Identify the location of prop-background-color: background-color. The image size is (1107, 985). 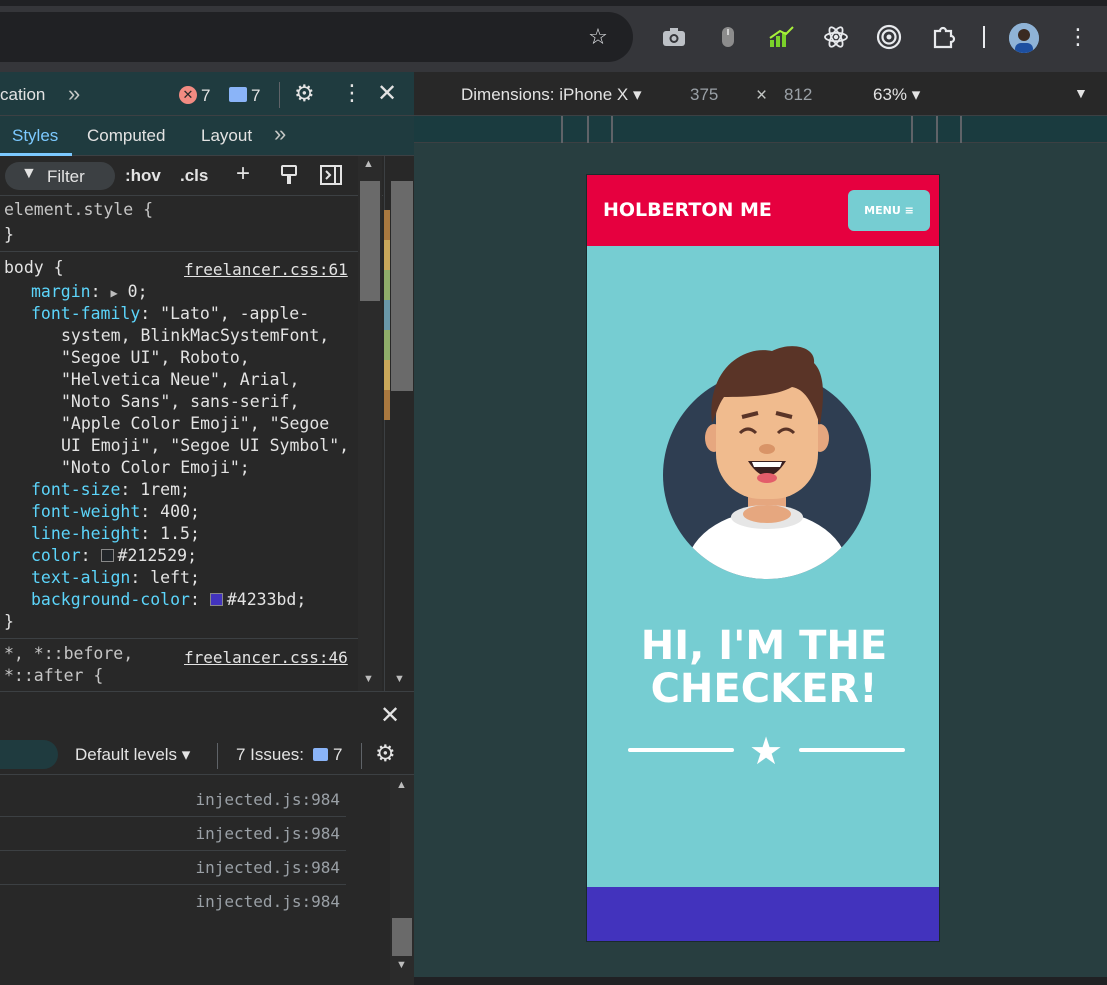
(110, 599).